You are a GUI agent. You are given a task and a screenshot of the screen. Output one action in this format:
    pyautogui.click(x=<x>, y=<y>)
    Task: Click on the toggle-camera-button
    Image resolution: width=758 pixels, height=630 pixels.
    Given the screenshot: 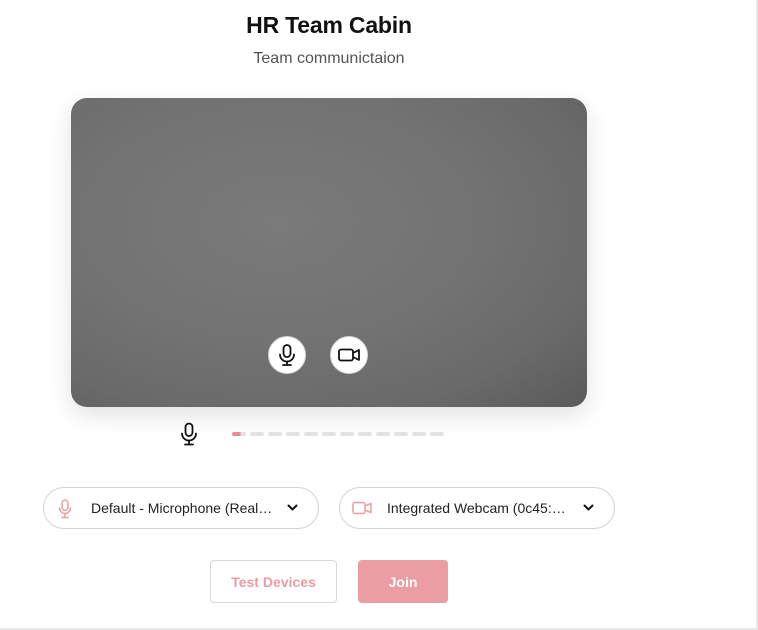 What is the action you would take?
    pyautogui.click(x=349, y=355)
    